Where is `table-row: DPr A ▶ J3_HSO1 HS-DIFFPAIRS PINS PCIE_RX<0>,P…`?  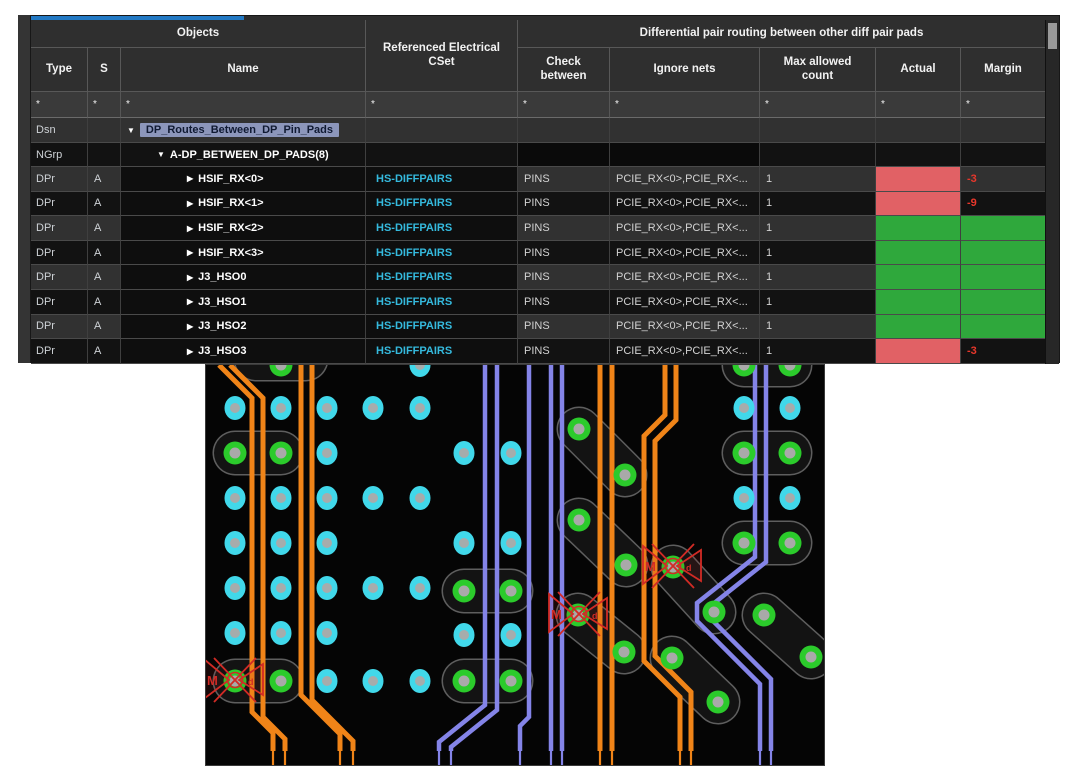
table-row: DPr A ▶ J3_HSO1 HS-DIFFPAIRS PINS PCIE_RX<0>,P… is located at coordinates (538, 302).